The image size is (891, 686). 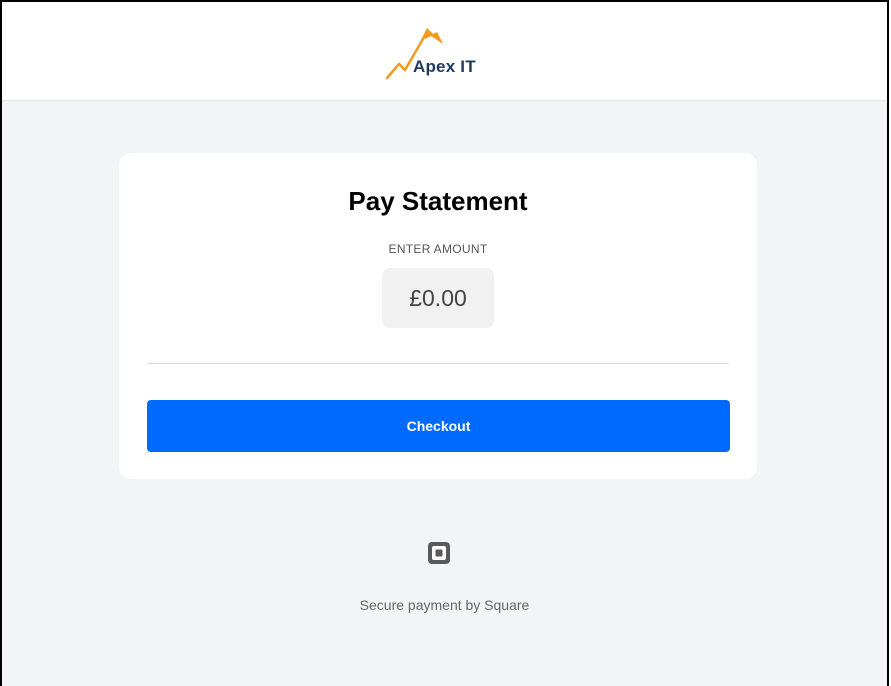 What do you see at coordinates (438, 363) in the screenshot?
I see `divider` at bounding box center [438, 363].